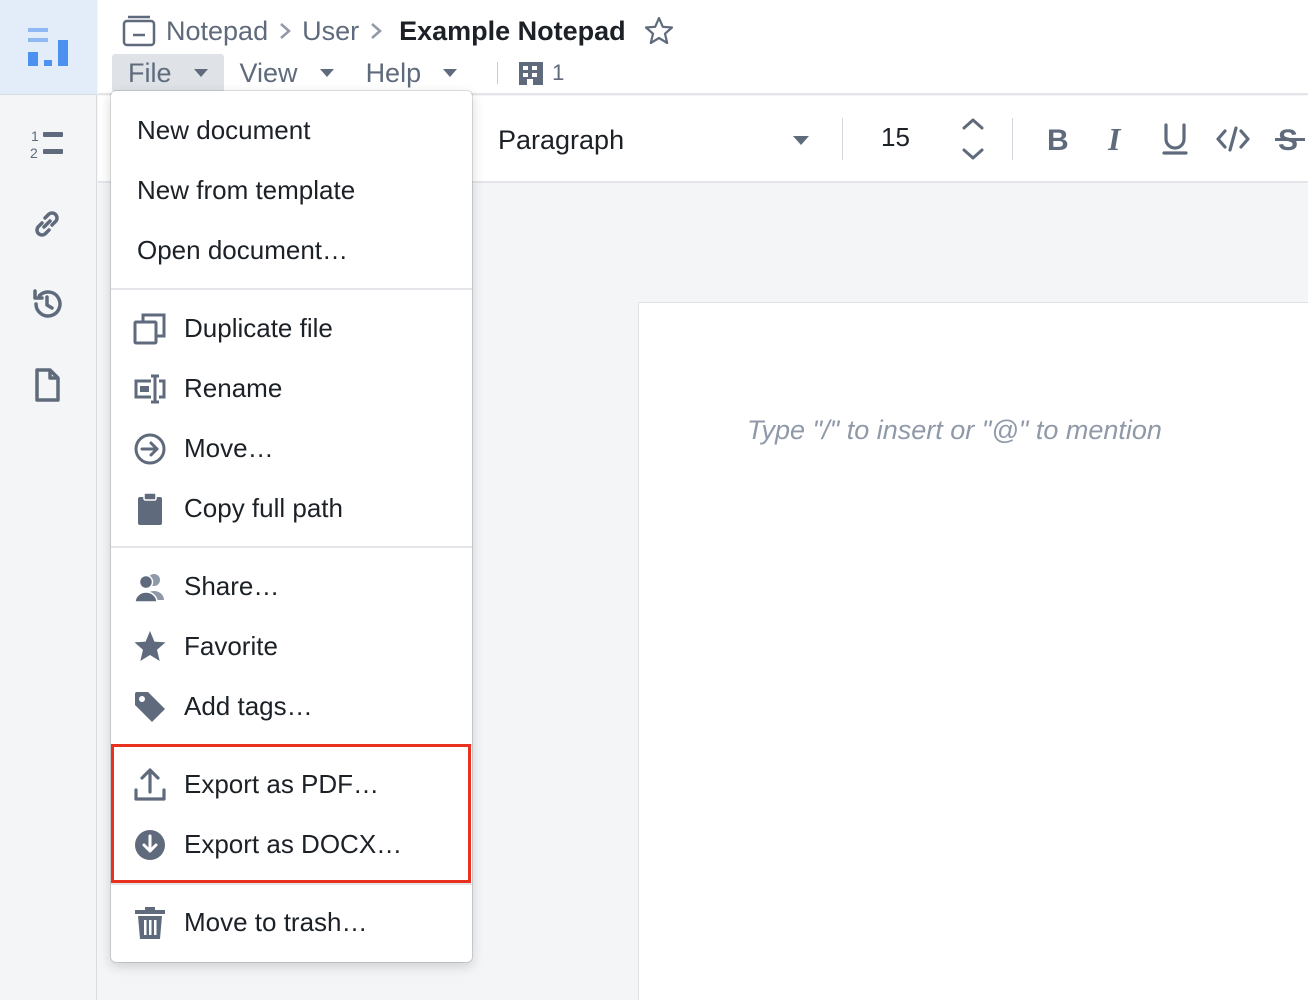  Describe the element at coordinates (34, 153) in the screenshot. I see `svg-text: 2` at that location.